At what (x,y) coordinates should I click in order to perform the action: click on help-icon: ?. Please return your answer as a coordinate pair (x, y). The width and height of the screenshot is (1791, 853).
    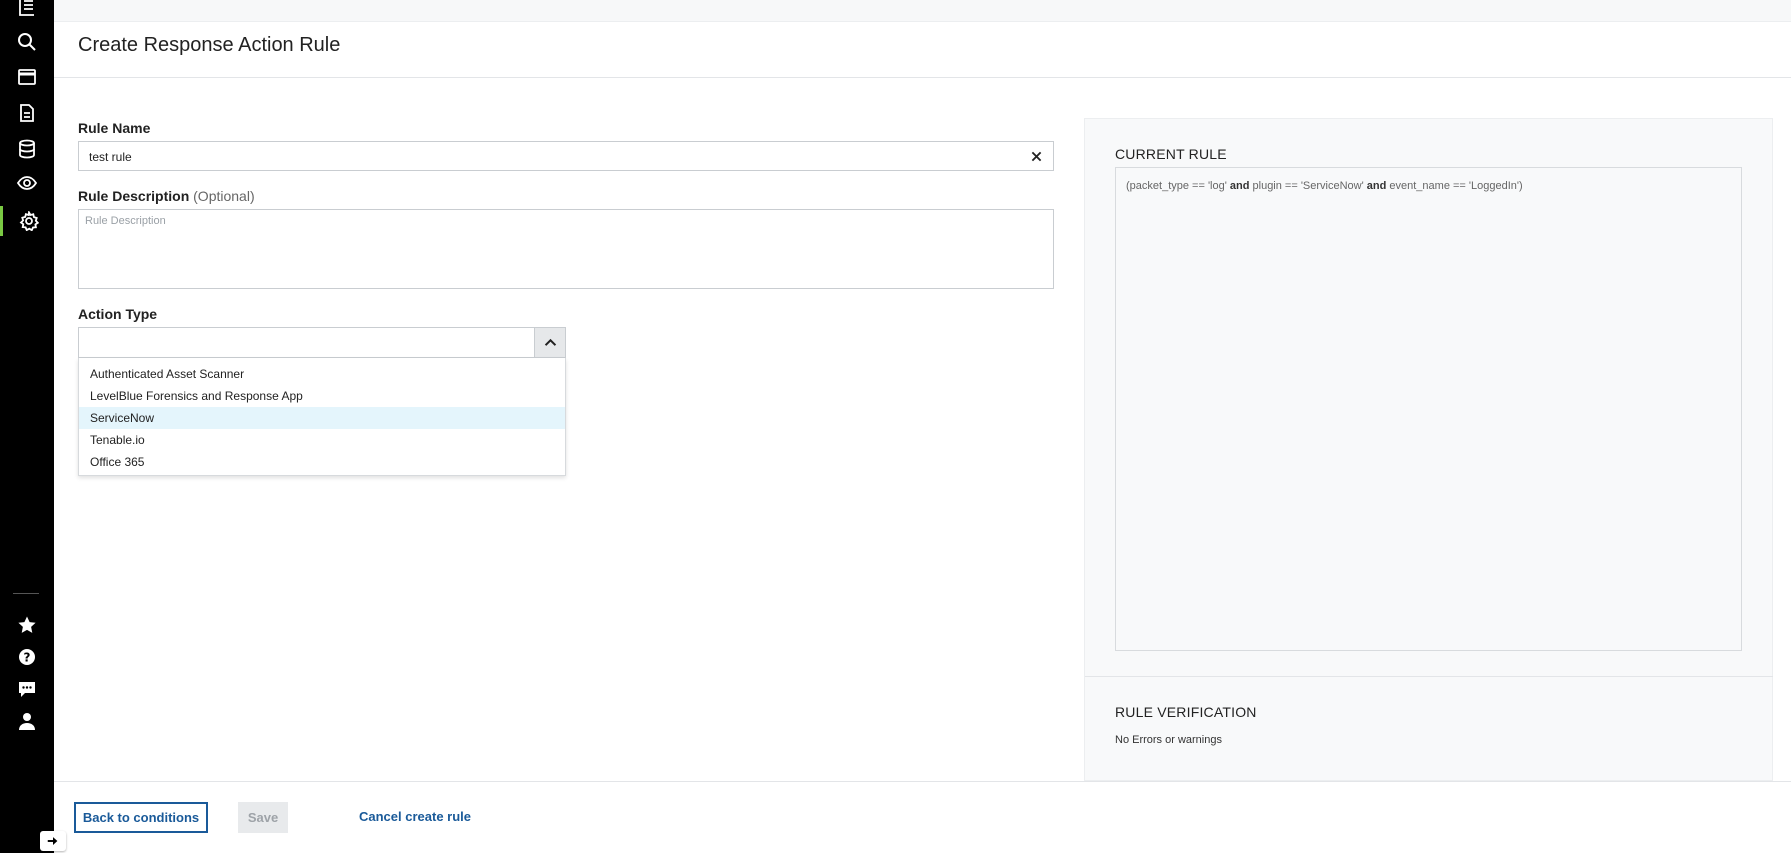
    Looking at the image, I should click on (27, 657).